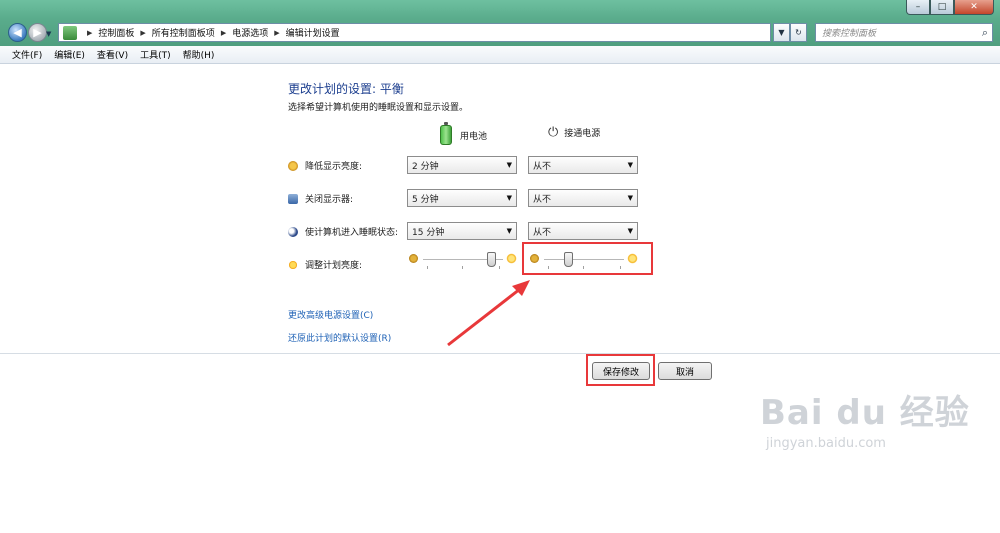 Image resolution: width=1000 pixels, height=533 pixels. I want to click on baidu-watermark: Bai du 经验 jingyan.baidu.com, so click(865, 418).